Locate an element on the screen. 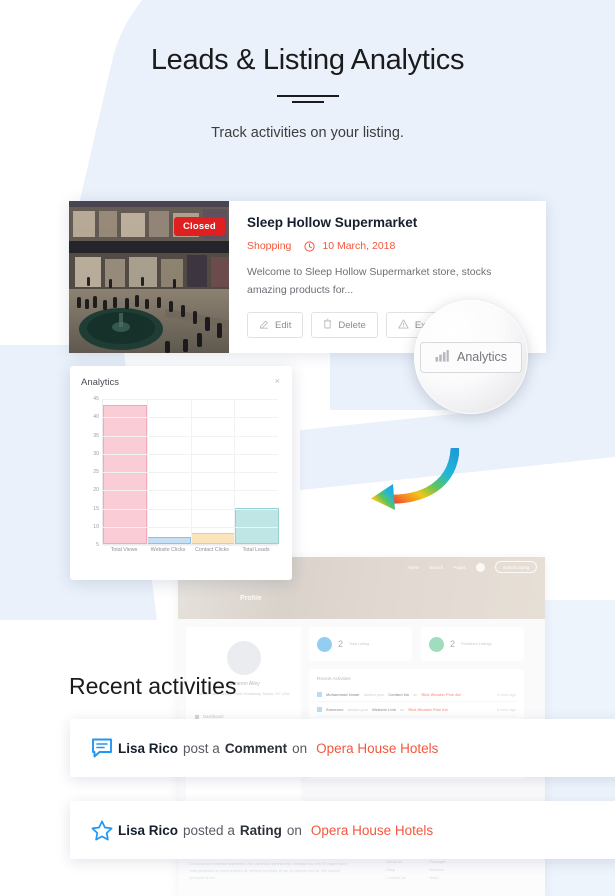 The height and width of the screenshot is (896, 615). dashboard-activity-time: 6 mins ago is located at coordinates (506, 709).